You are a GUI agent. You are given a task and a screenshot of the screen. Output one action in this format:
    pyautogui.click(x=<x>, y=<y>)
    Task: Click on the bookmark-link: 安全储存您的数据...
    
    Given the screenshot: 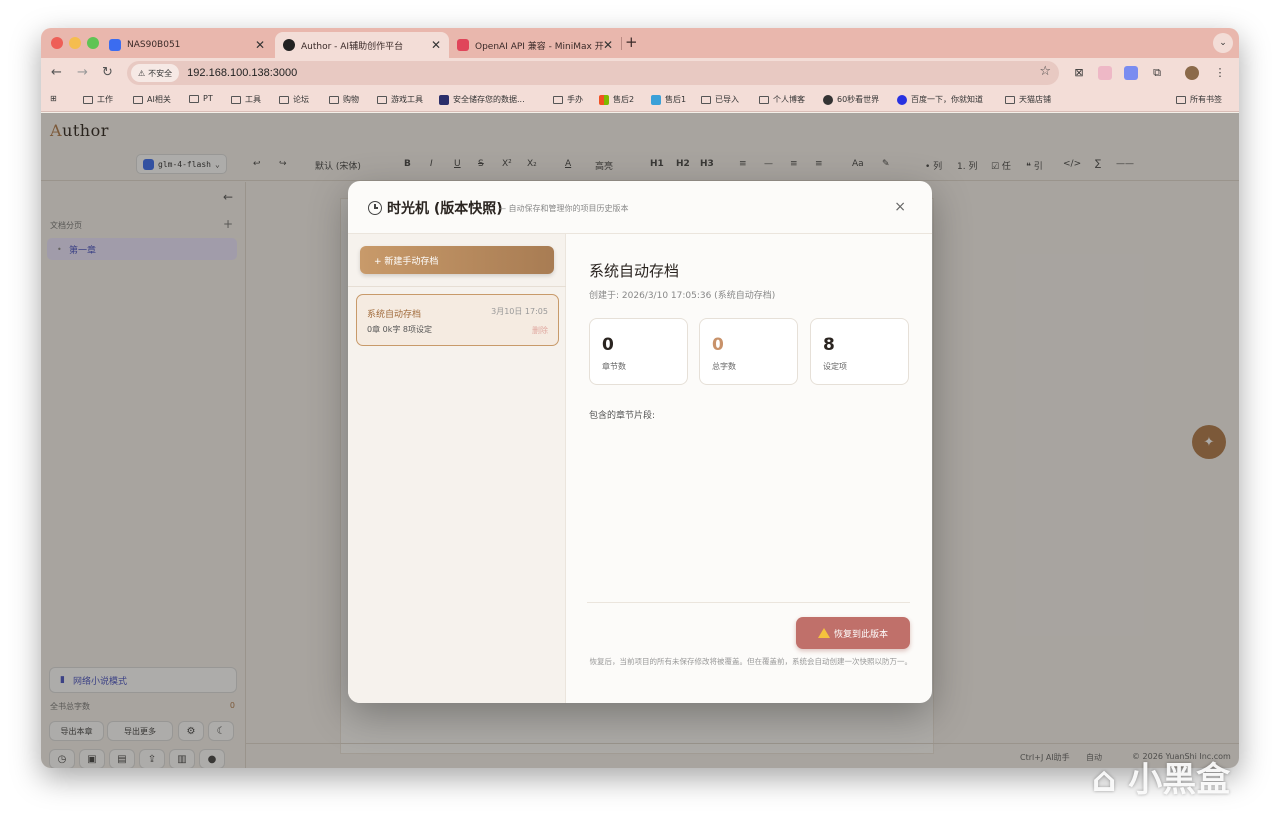 What is the action you would take?
    pyautogui.click(x=482, y=99)
    